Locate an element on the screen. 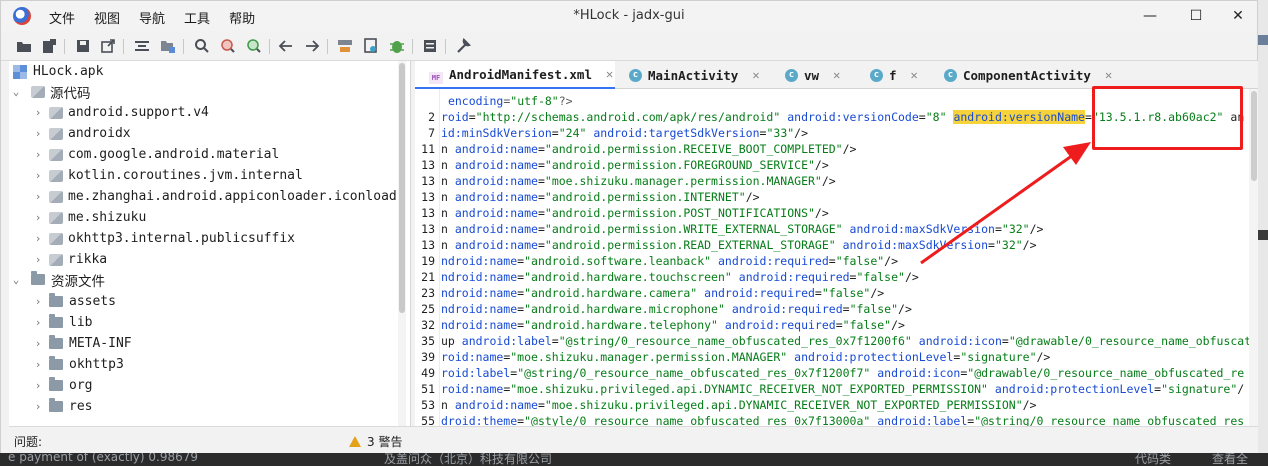 This screenshot has height=466, width=1268. warning-icon is located at coordinates (355, 441).